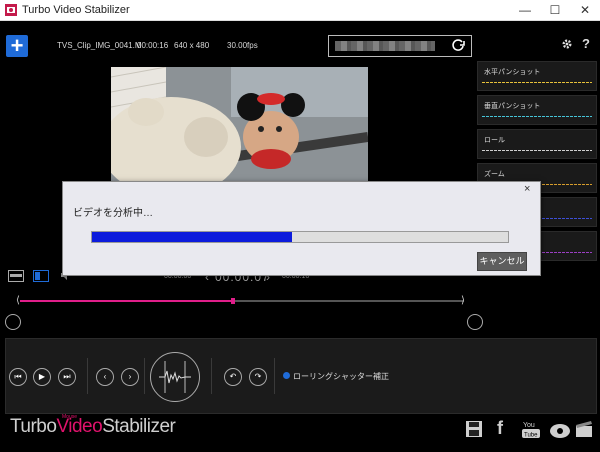 This screenshot has width=600, height=452. Describe the element at coordinates (99, 45) in the screenshot. I see `file-name: TVS_Clip_IMG_0041.M` at that location.